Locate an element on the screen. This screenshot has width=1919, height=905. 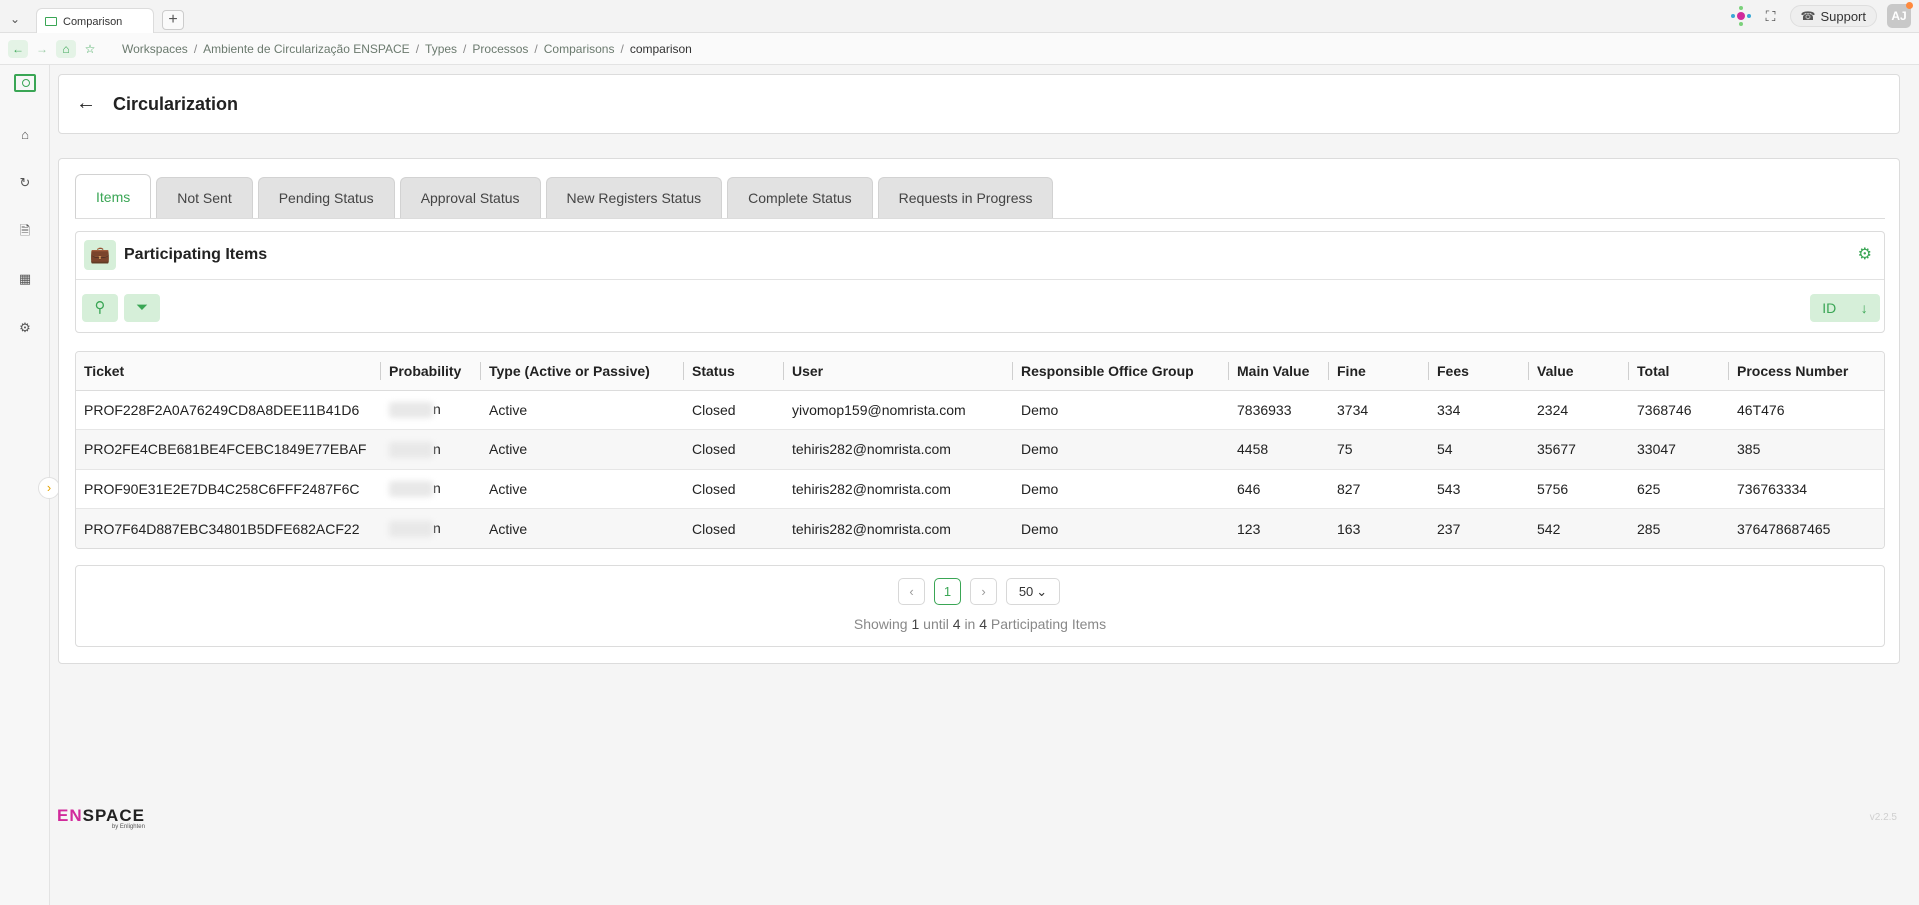
tab-approval-status: Approval Status is located at coordinates (470, 197).